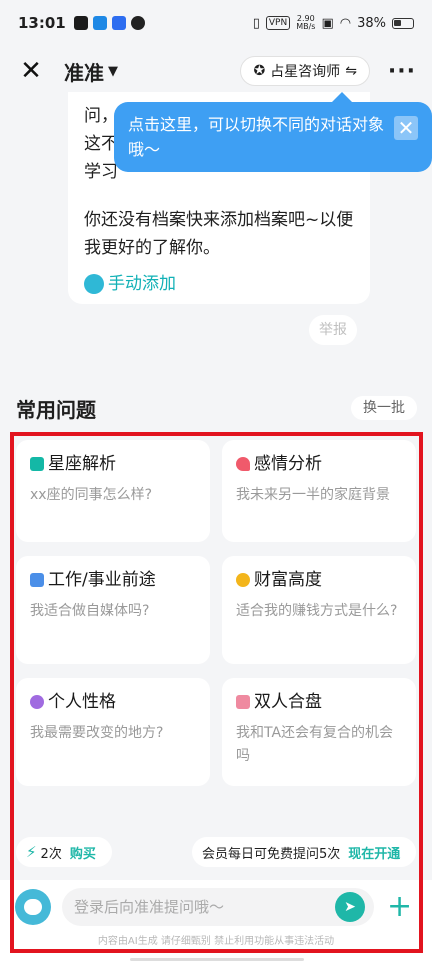 Image resolution: width=432 pixels, height=964 pixels. Describe the element at coordinates (219, 234) in the screenshot. I see `message-body: 你还没有档案快来添加档案吧~以便我更好的了解你。` at that location.